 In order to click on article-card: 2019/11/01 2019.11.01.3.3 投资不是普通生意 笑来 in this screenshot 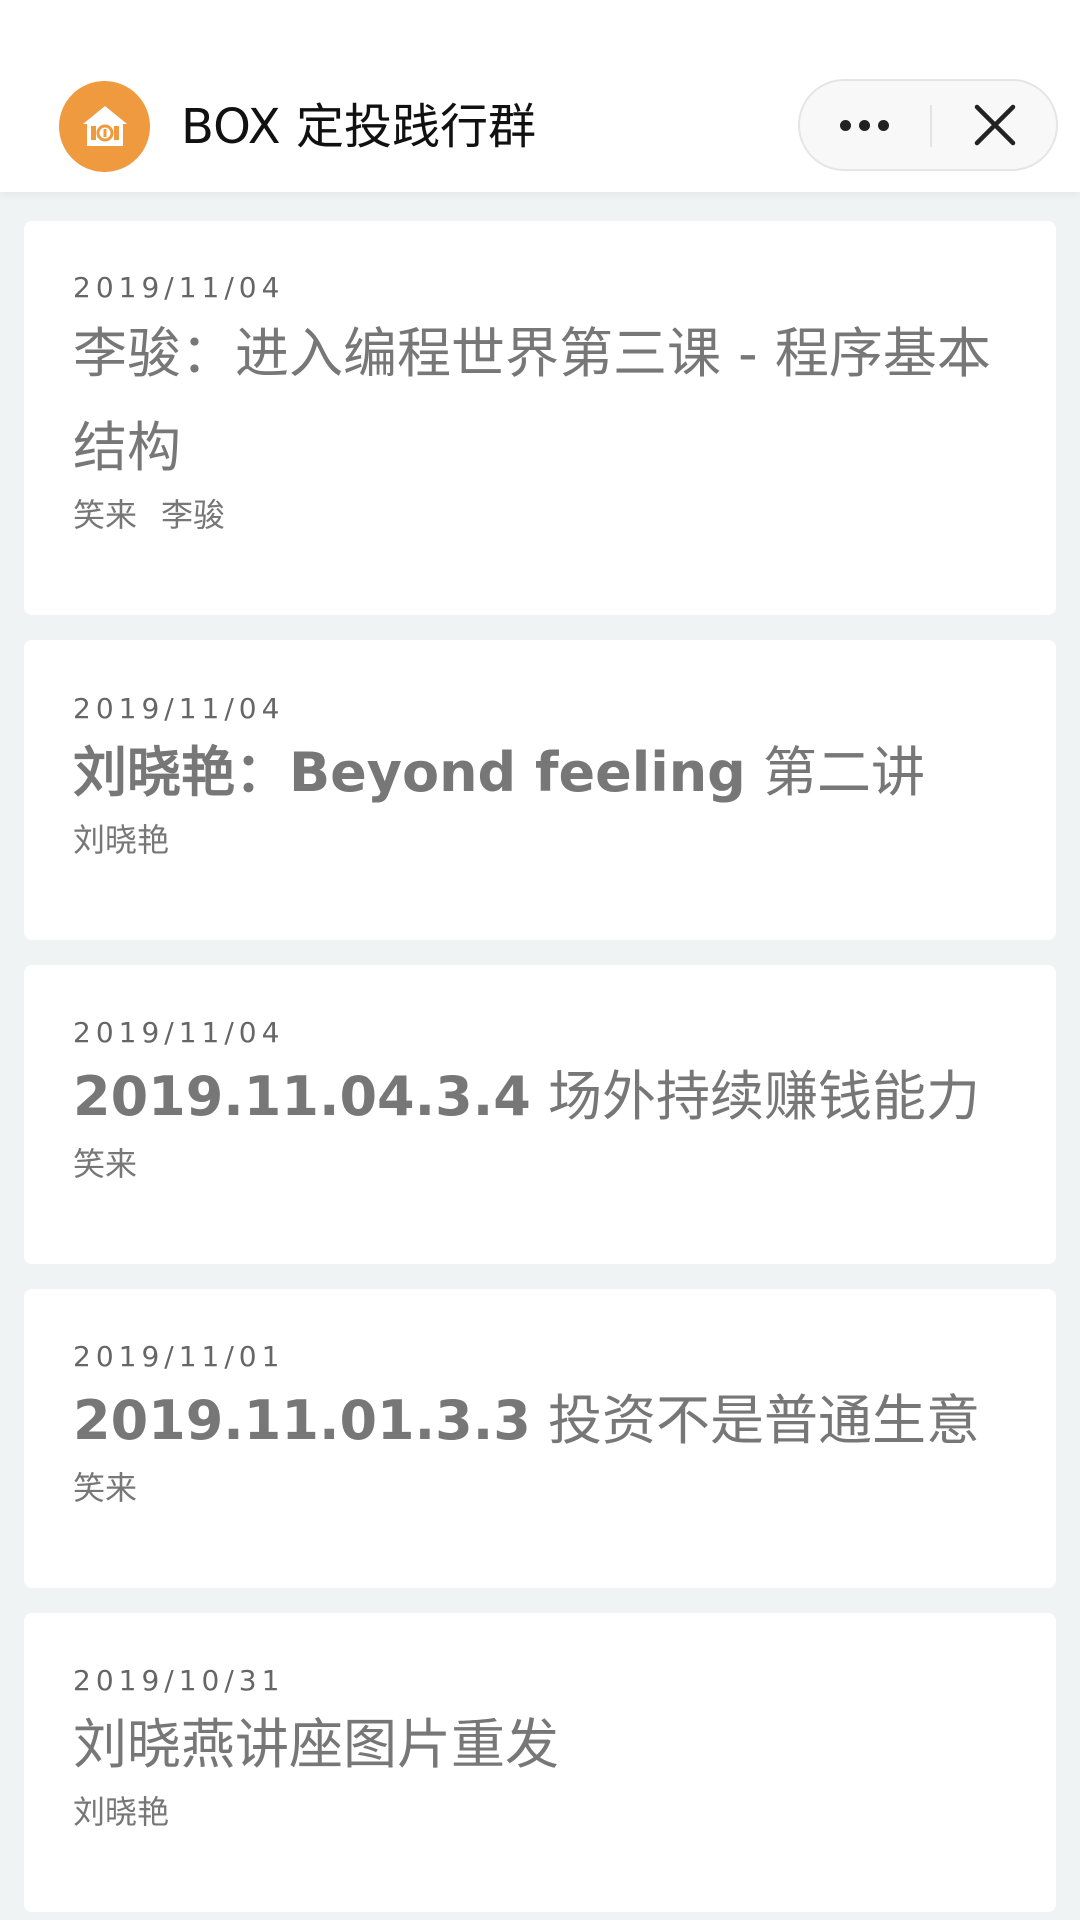, I will do `click(540, 1438)`.